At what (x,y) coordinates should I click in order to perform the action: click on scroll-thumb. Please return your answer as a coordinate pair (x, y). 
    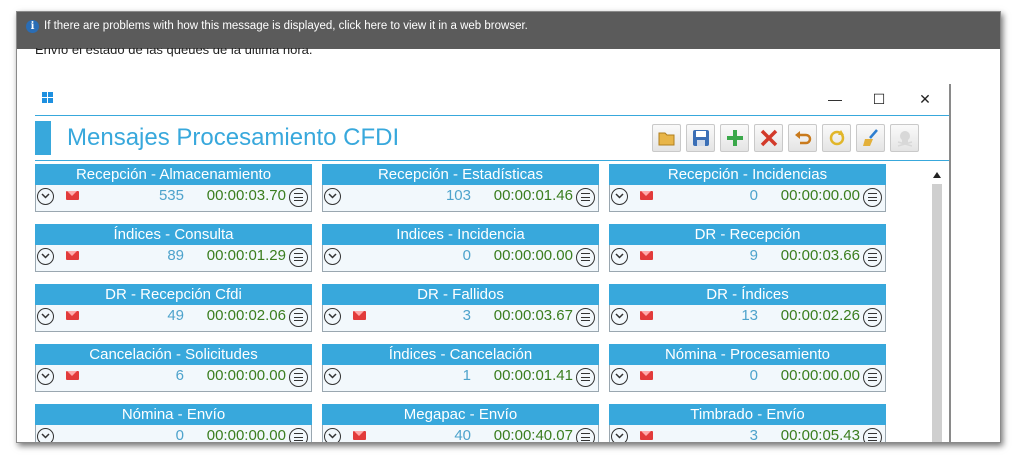
    Looking at the image, I should click on (937, 313).